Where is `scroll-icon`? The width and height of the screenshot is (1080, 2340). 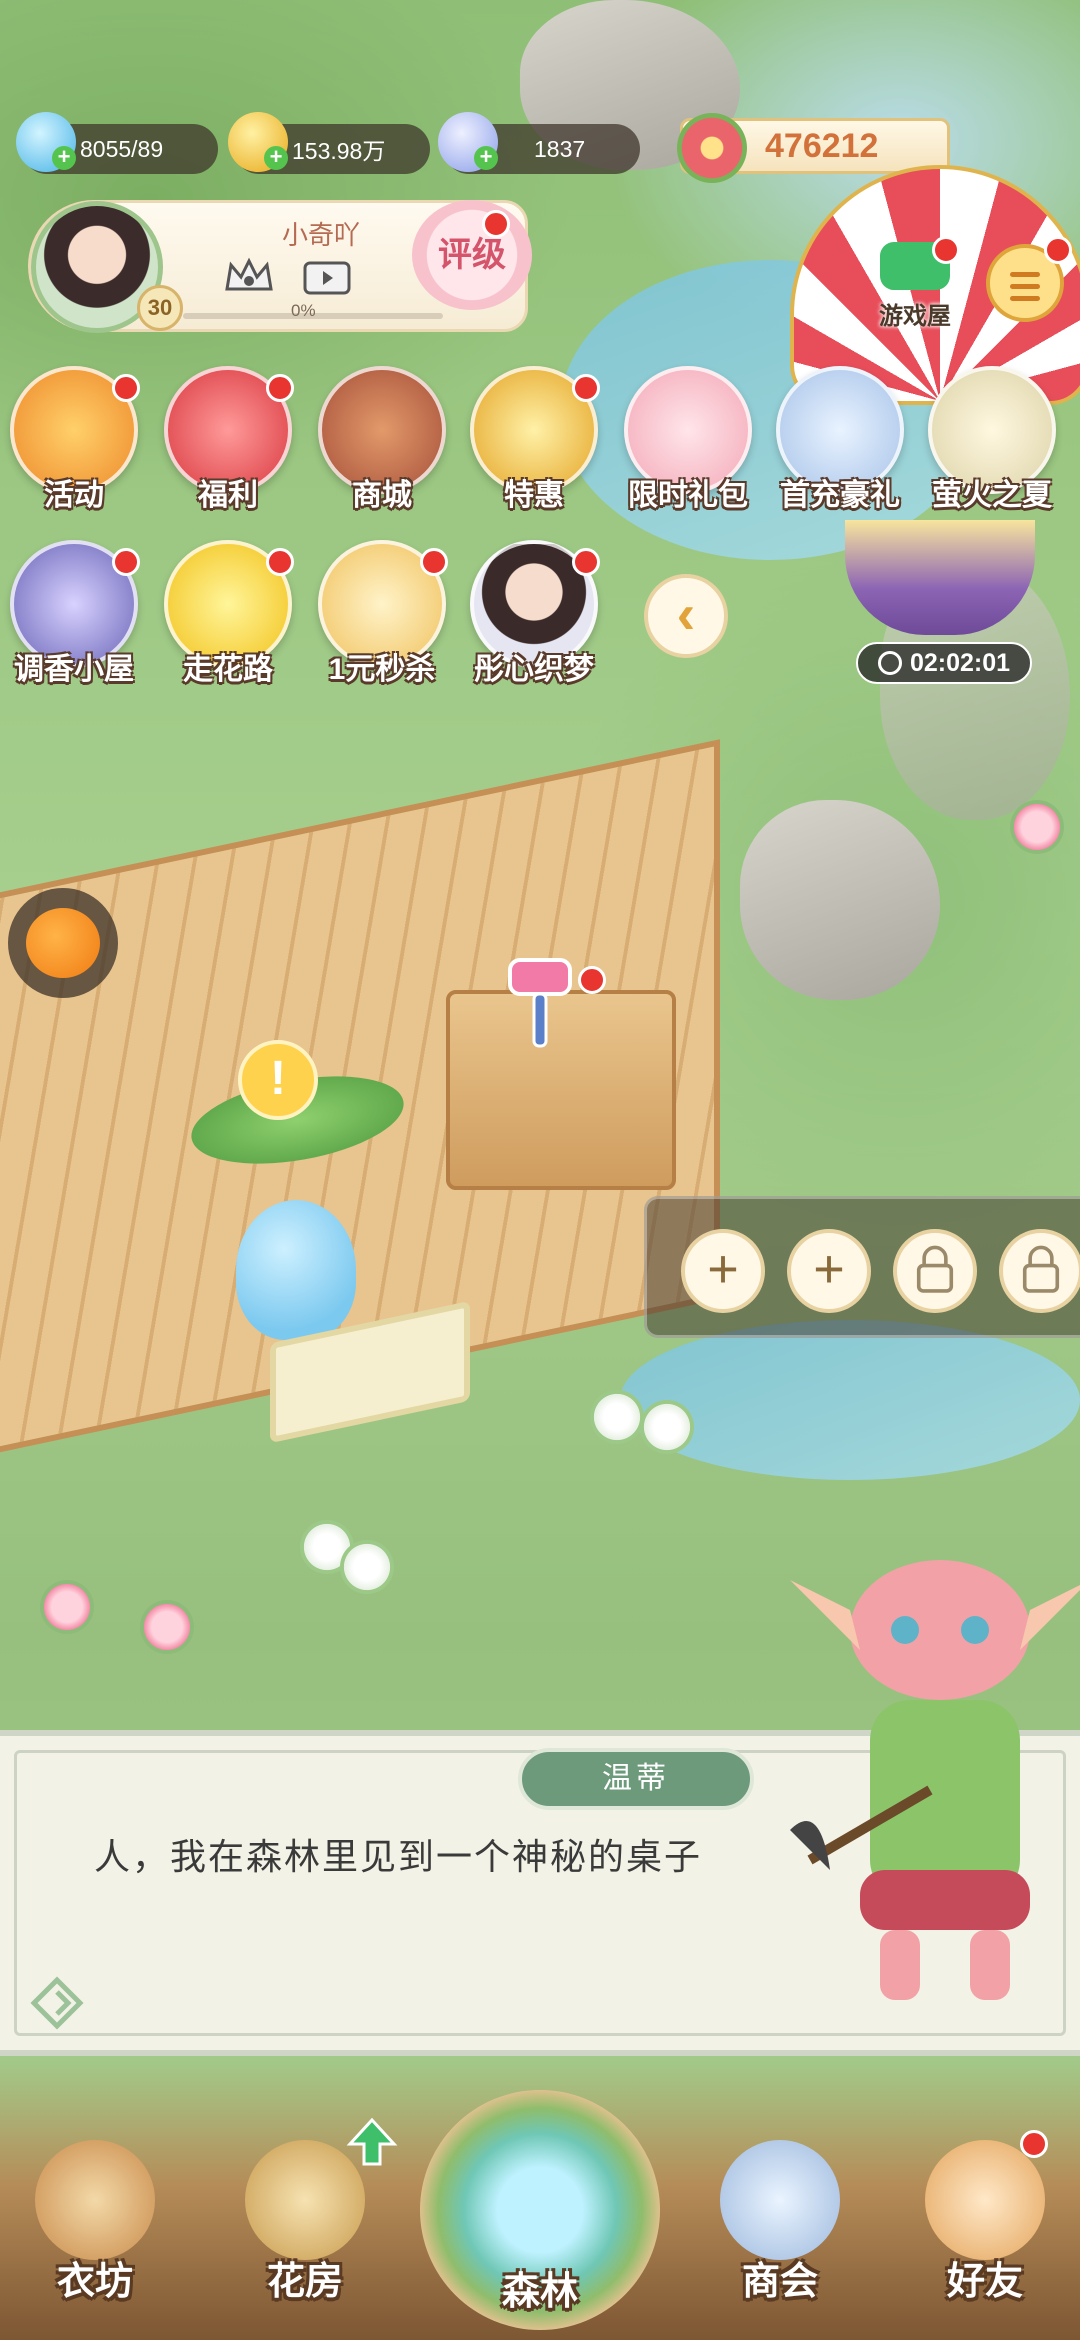
scroll-icon is located at coordinates (780, 2200).